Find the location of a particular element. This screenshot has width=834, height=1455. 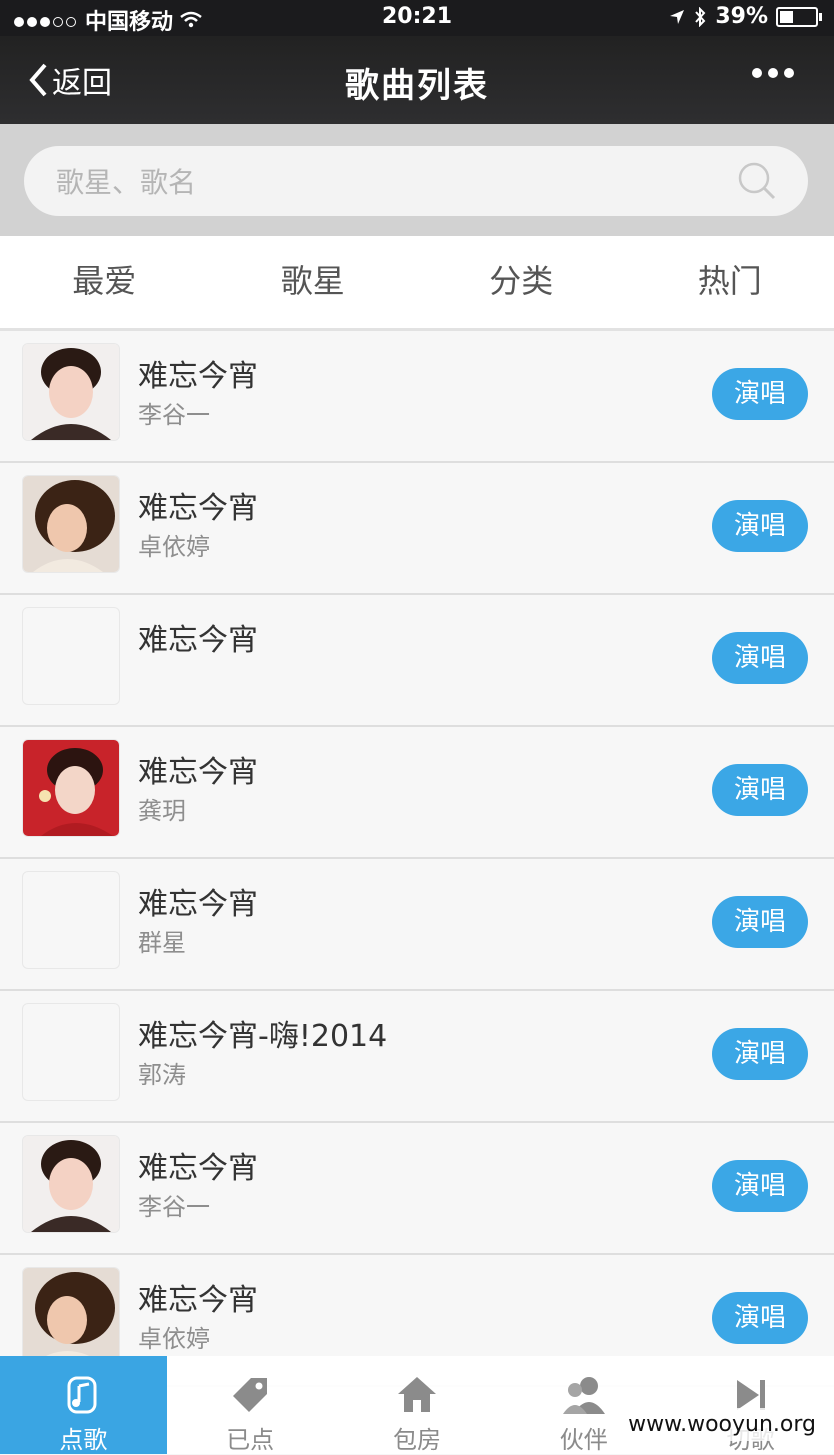

tab-singers: 歌星 is located at coordinates (313, 282).